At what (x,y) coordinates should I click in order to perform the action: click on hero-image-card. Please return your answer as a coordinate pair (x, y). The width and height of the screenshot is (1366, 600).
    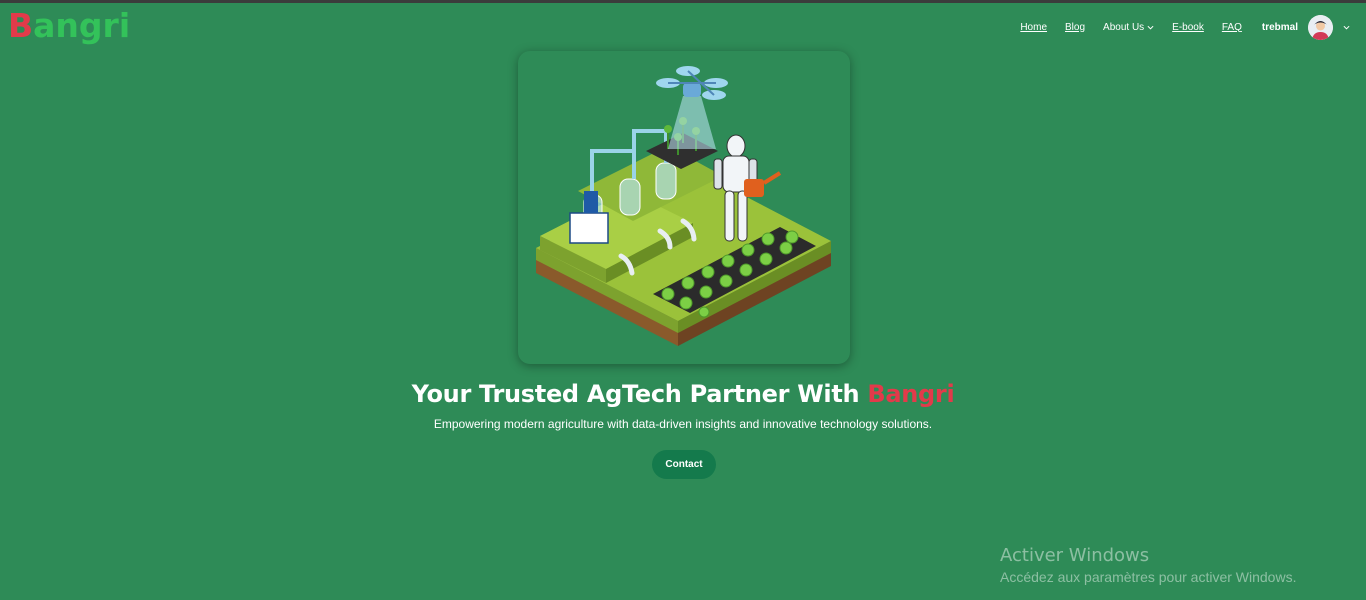
    Looking at the image, I should click on (684, 207).